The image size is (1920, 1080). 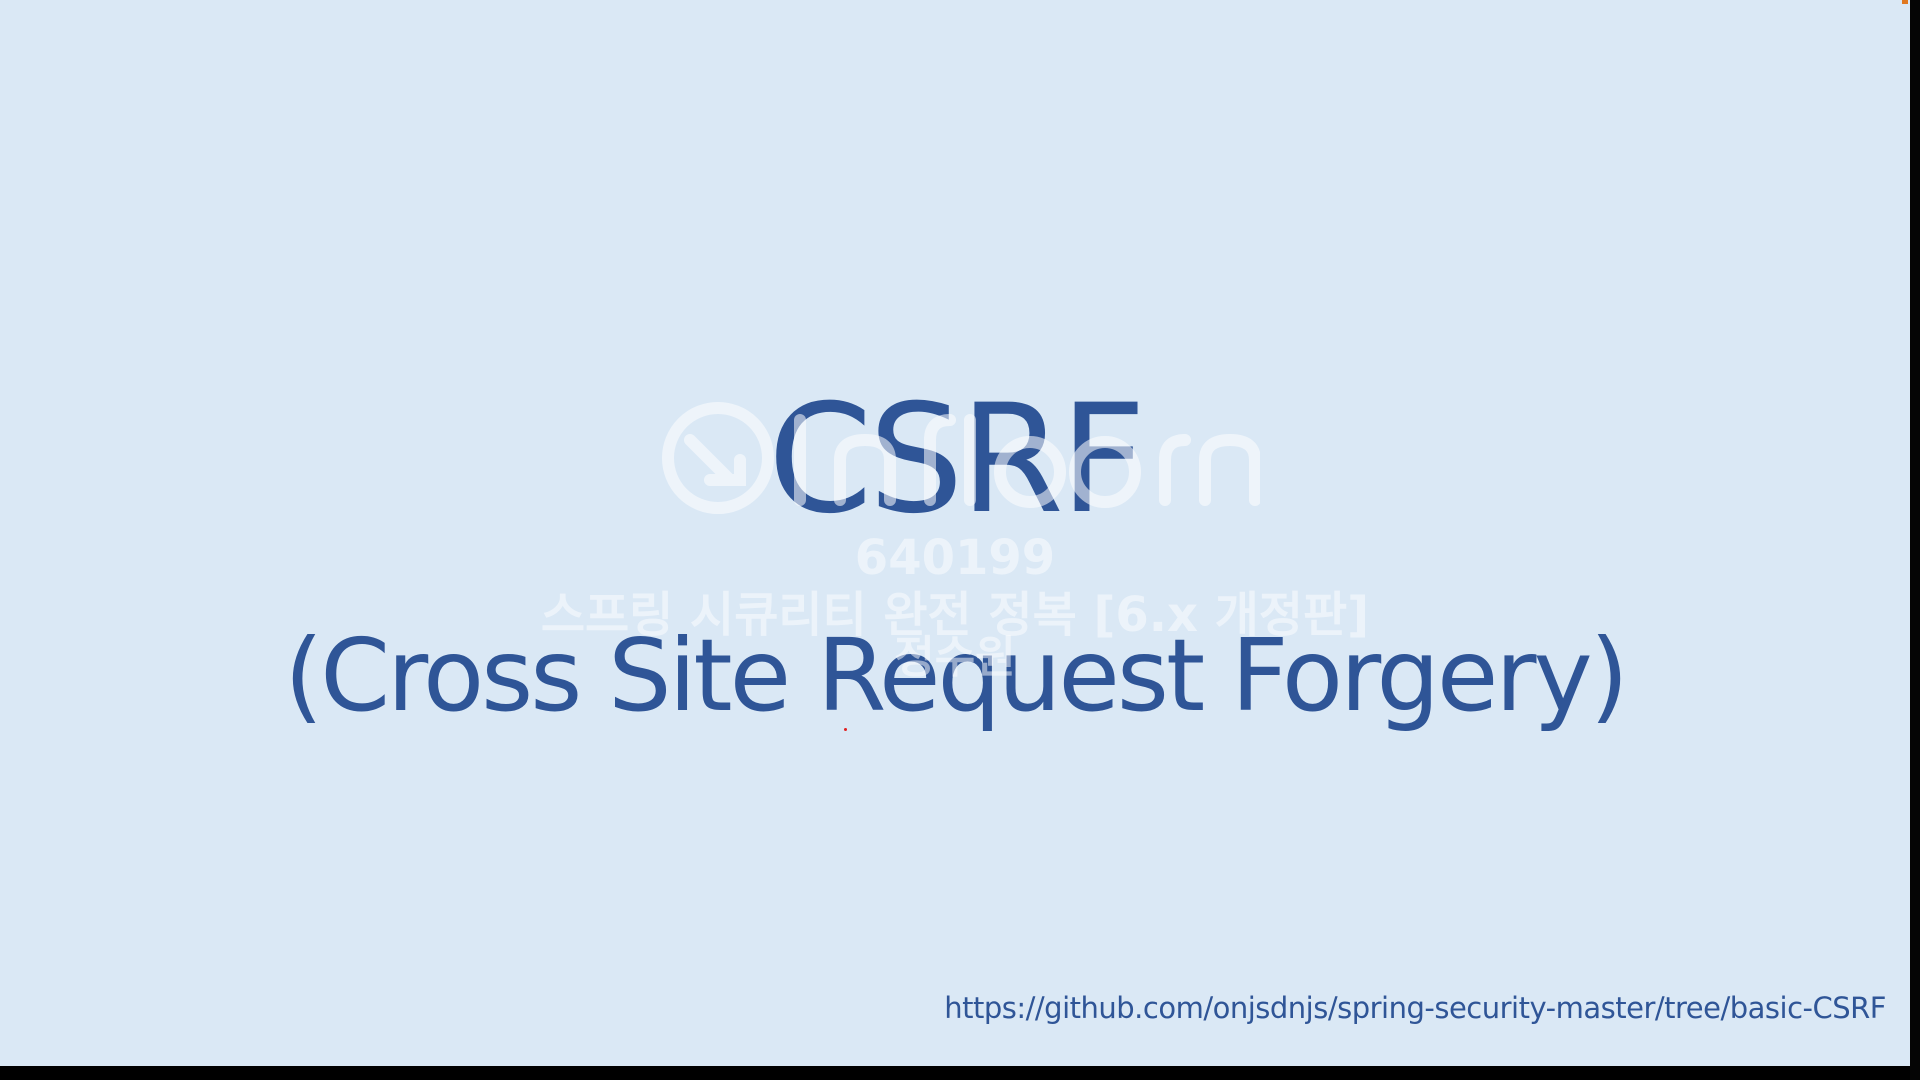 I want to click on slide-title: CSRF, so click(x=956, y=460).